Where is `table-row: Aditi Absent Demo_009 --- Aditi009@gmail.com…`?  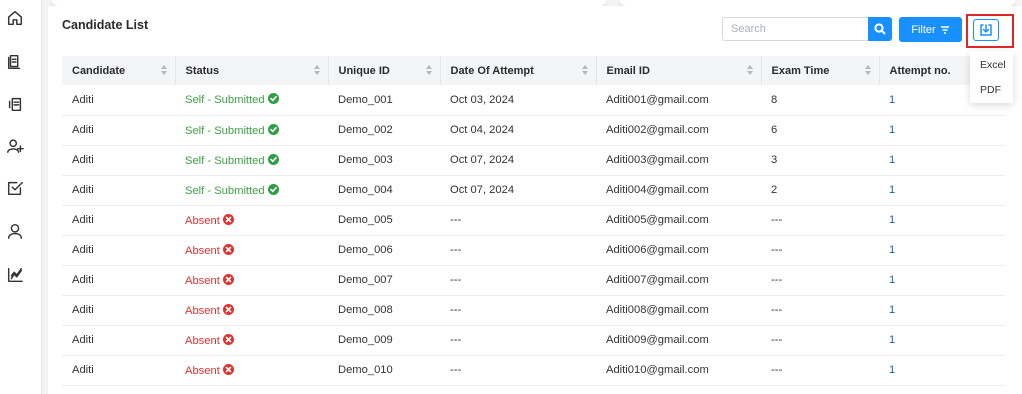 table-row: Aditi Absent Demo_009 --- Aditi009@gmail.com… is located at coordinates (533, 340).